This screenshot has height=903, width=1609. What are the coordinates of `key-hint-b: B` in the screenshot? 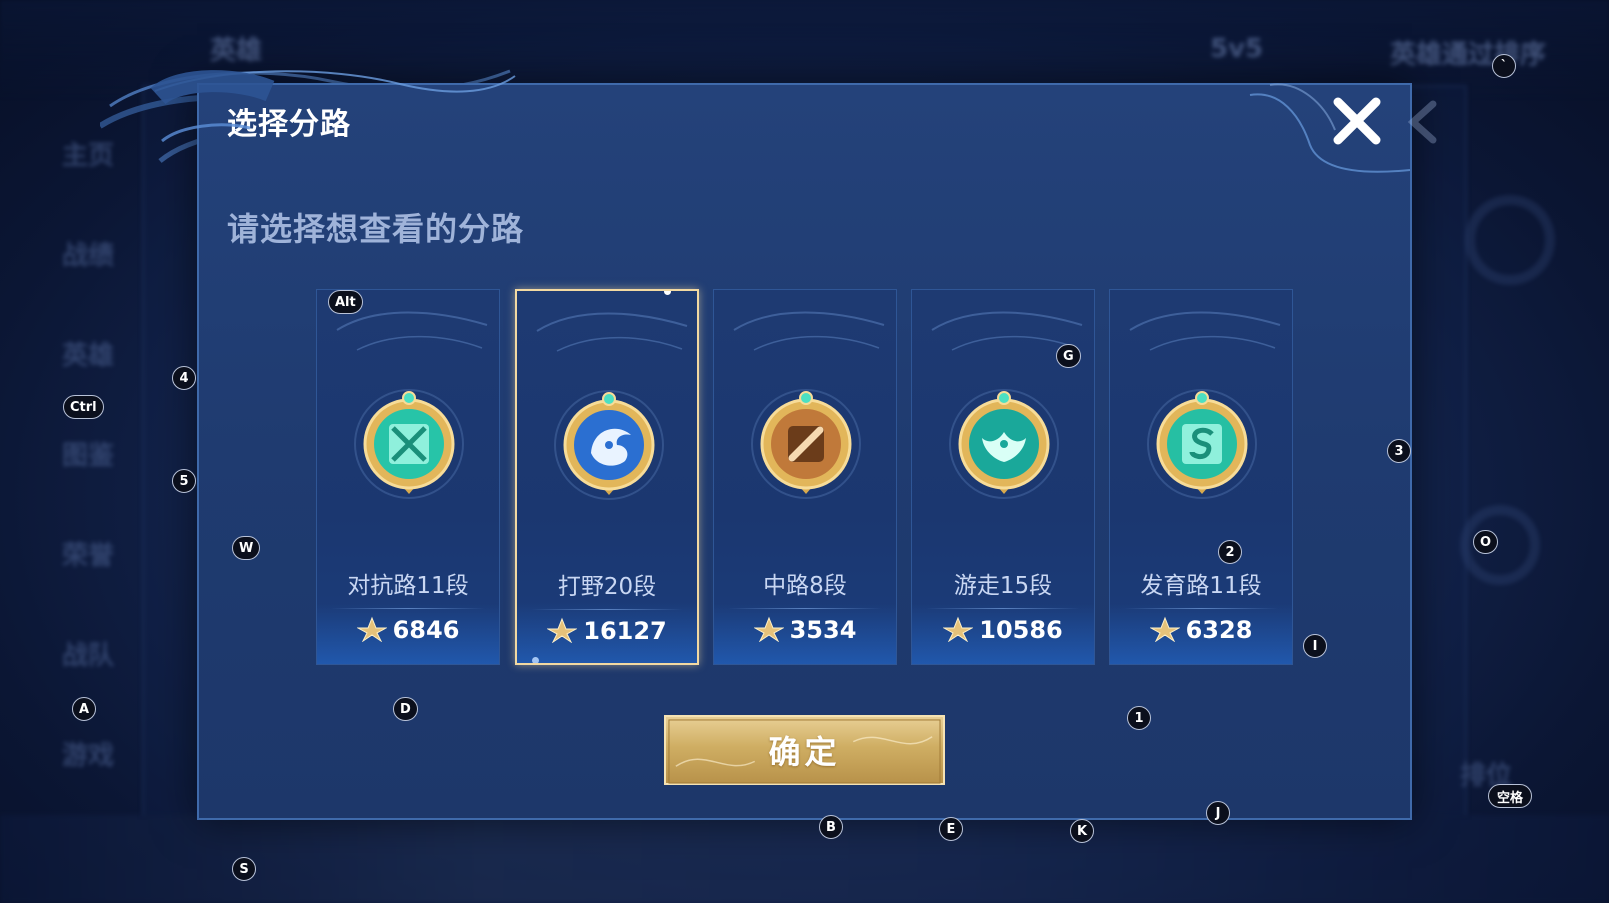 It's located at (831, 827).